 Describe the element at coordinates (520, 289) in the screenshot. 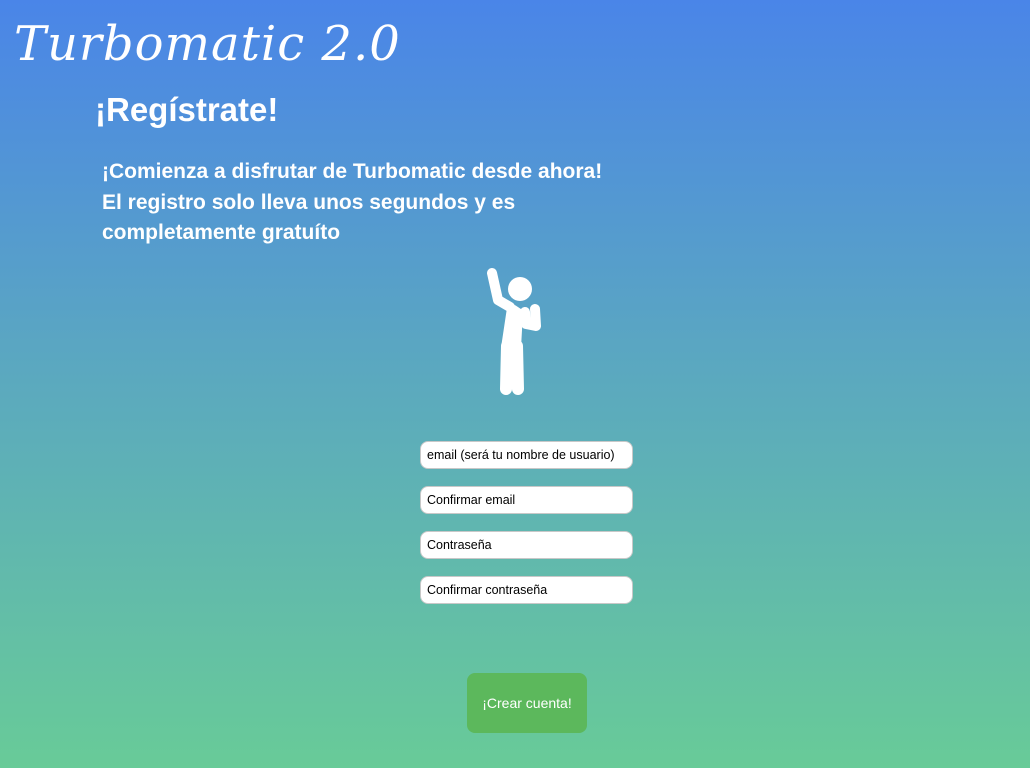

I see `figure-head` at that location.